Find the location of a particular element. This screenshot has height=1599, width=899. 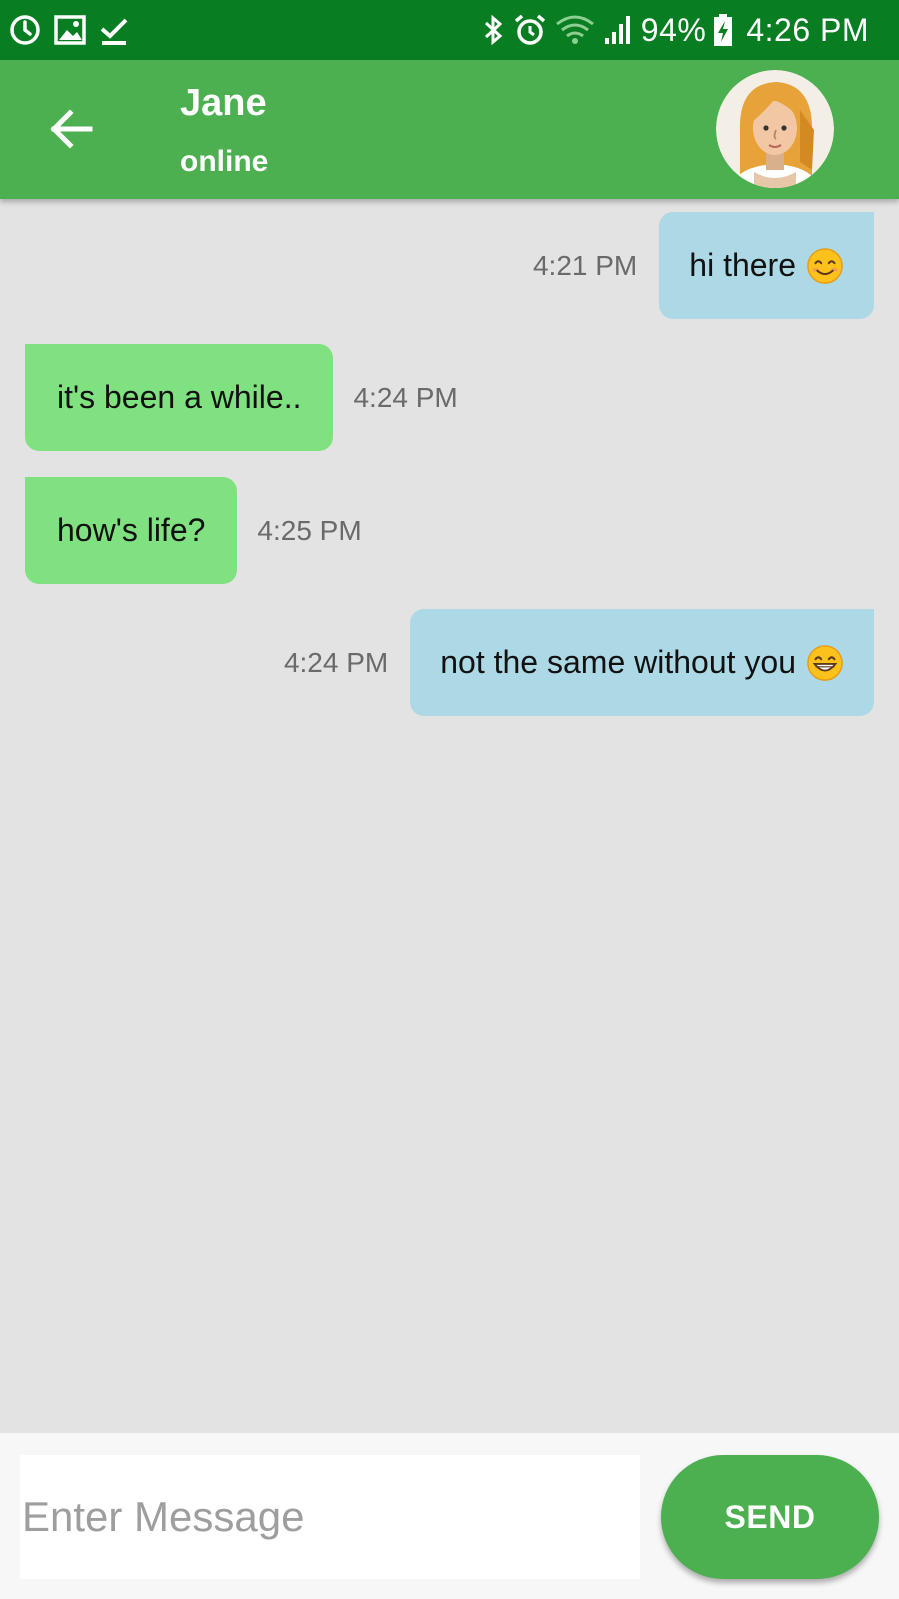

message-row-outgoing: 4:21 PM hi there is located at coordinates (703, 265).